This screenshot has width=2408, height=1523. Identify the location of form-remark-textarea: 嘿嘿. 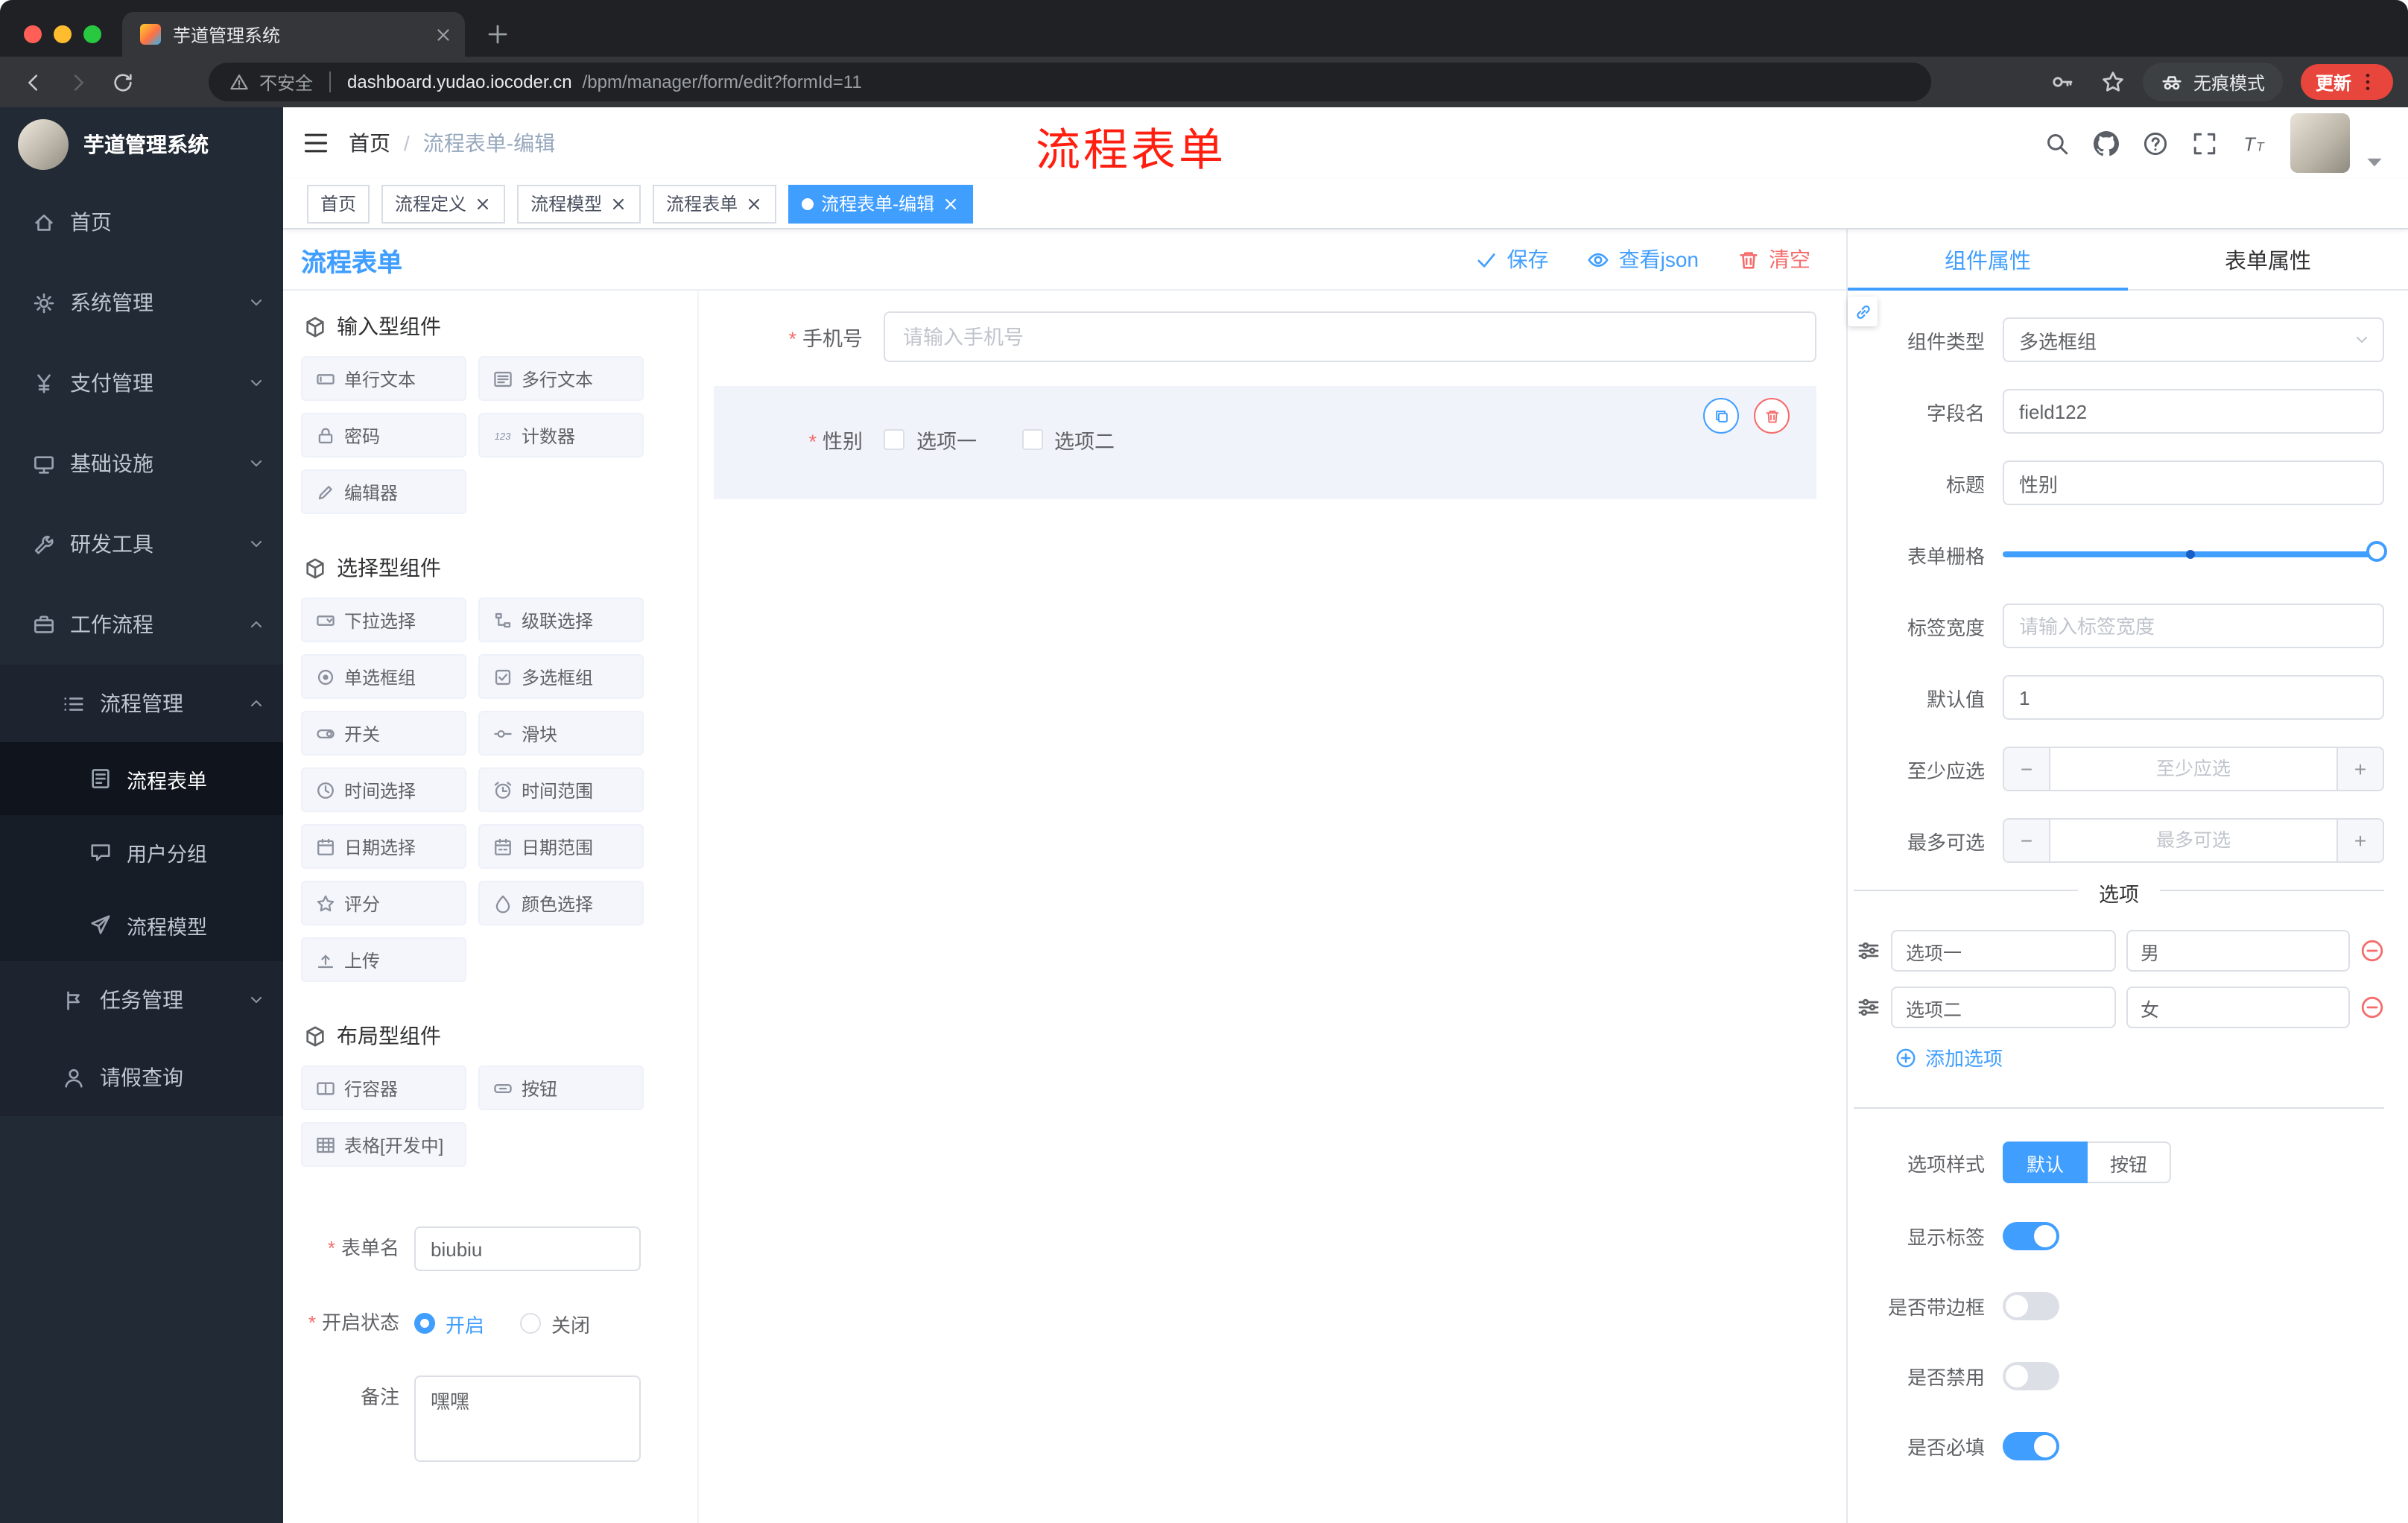
(527, 1419).